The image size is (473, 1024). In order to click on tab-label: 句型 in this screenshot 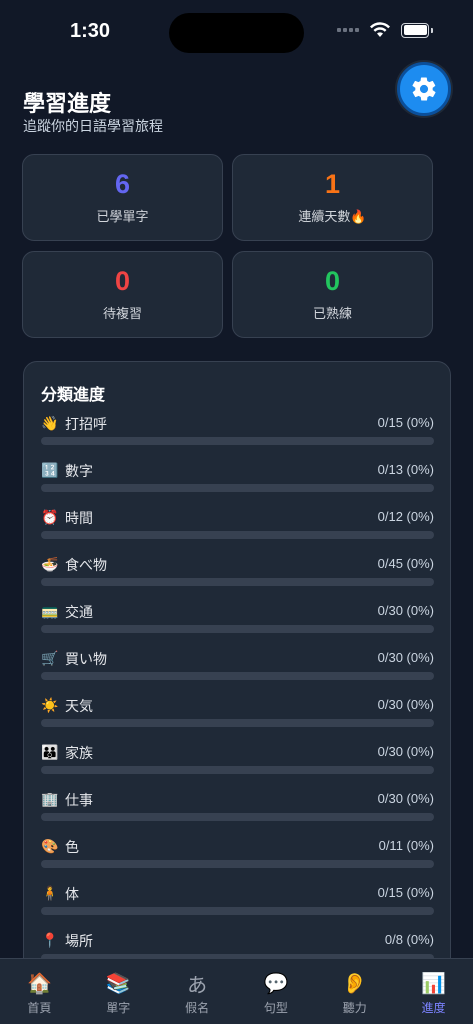, I will do `click(275, 1008)`.